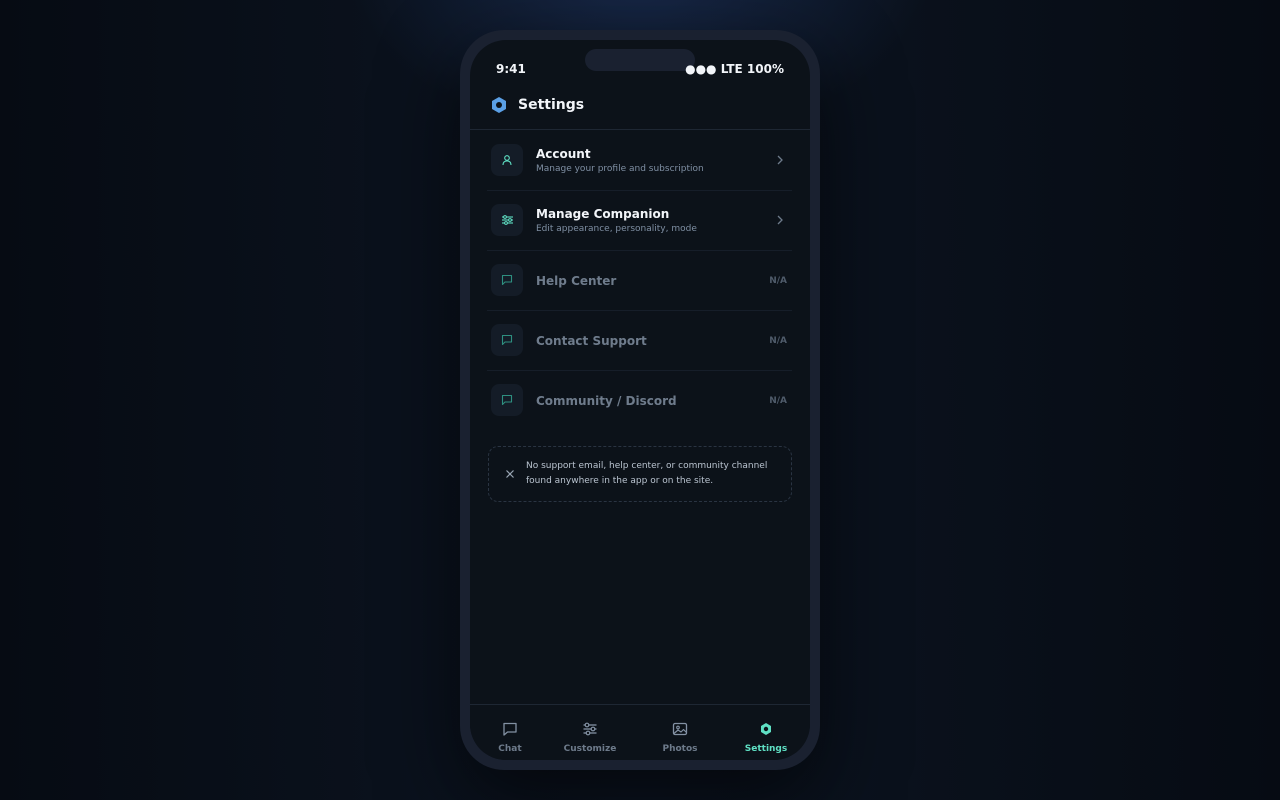 The width and height of the screenshot is (1280, 800). Describe the element at coordinates (590, 749) in the screenshot. I see `tab-label: Customize` at that location.